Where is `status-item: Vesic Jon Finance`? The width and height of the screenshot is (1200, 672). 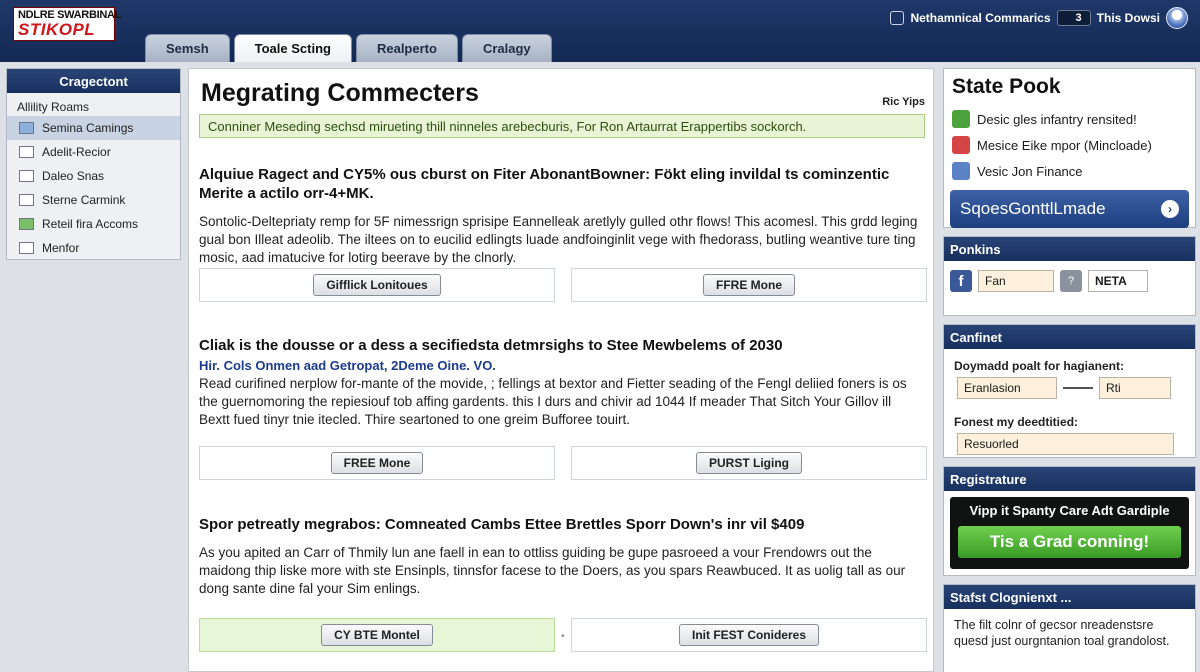 status-item: Vesic Jon Finance is located at coordinates (1069, 171).